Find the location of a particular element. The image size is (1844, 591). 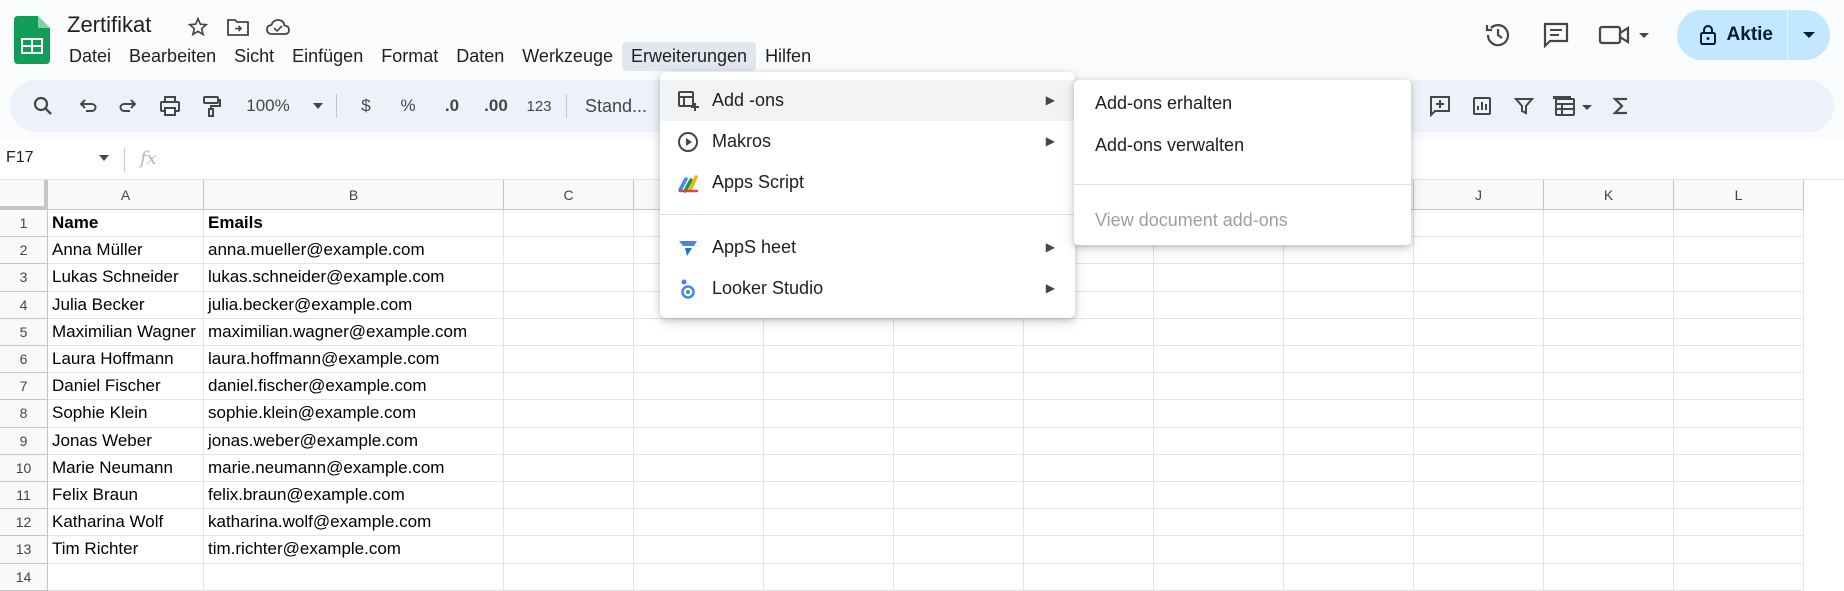

column-header-c: C is located at coordinates (569, 195).